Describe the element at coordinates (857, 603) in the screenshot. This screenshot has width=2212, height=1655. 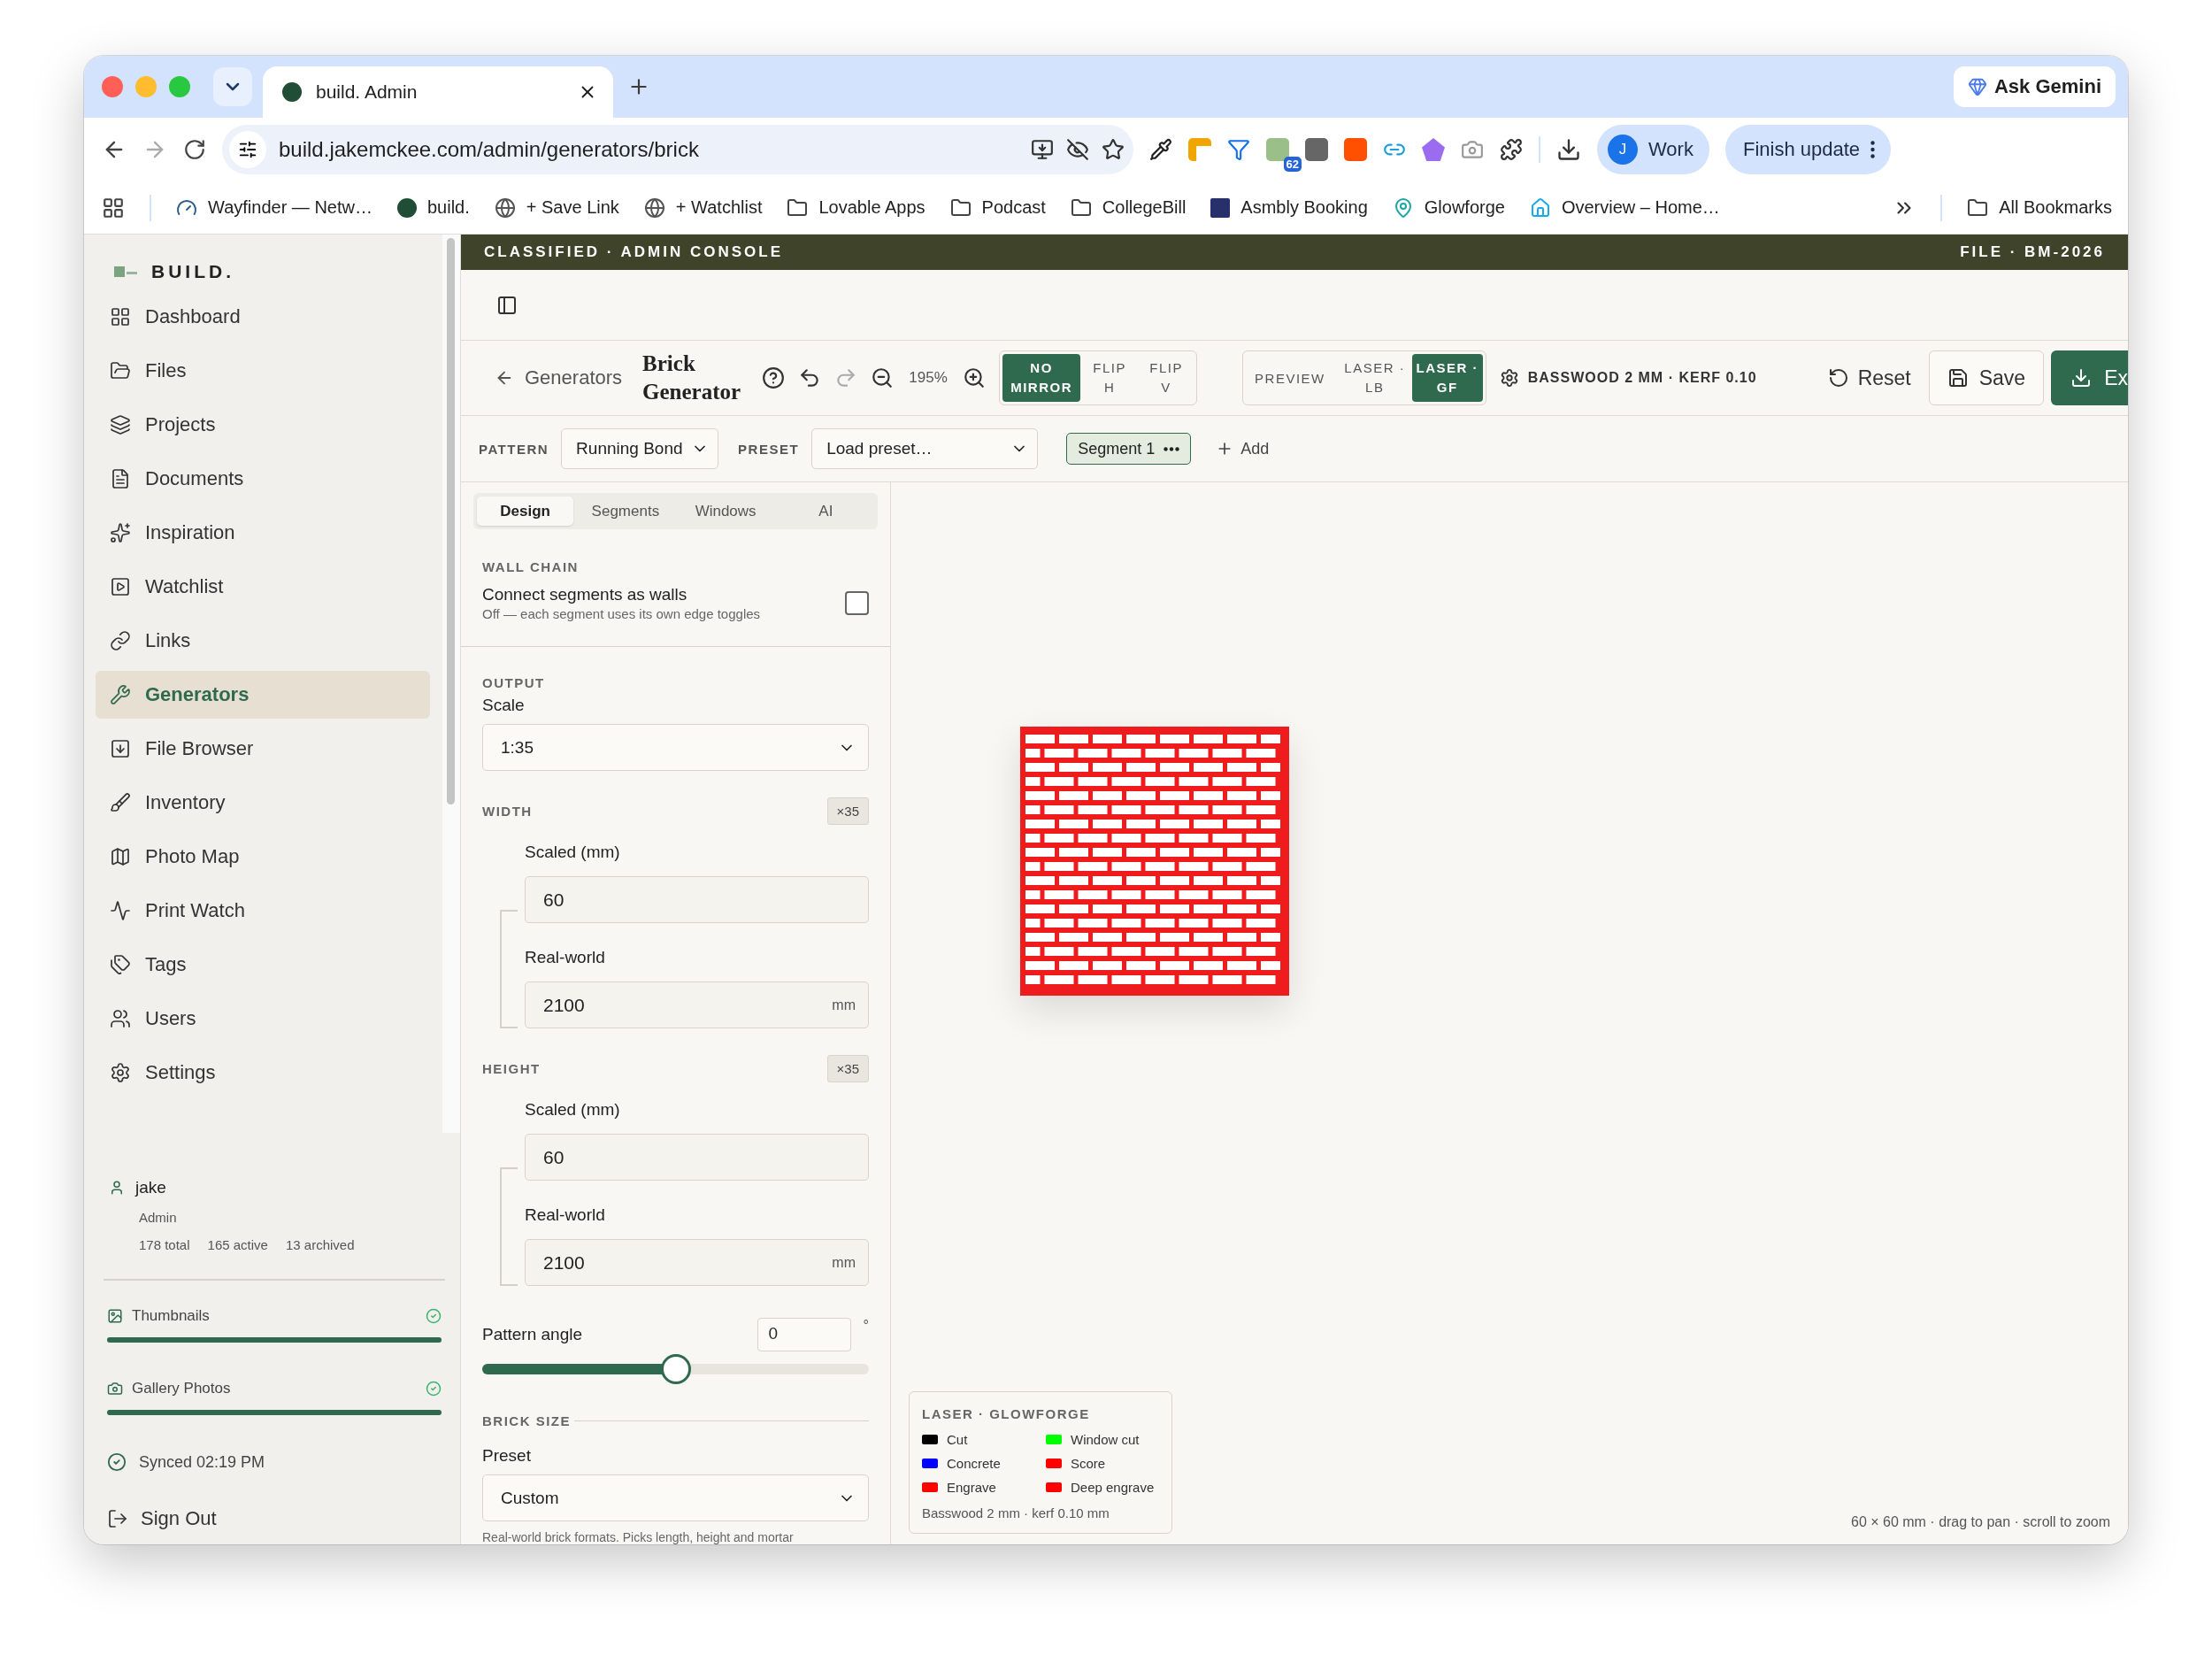
I see `wall-chain-checkbox` at that location.